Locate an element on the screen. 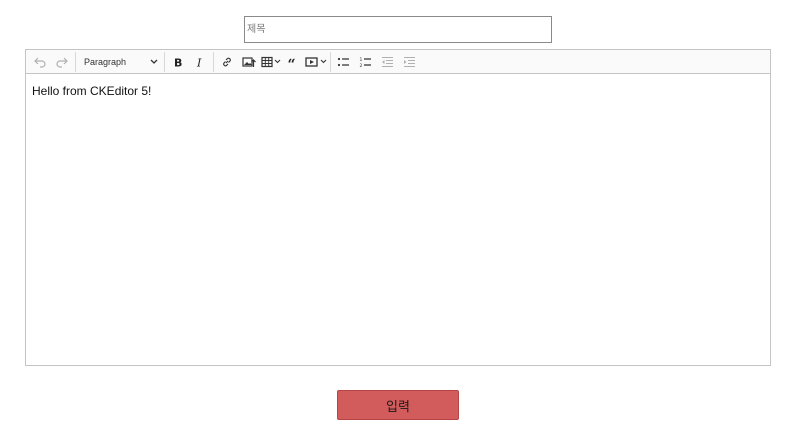 The image size is (800, 425). svg-text: 2 is located at coordinates (361, 65).